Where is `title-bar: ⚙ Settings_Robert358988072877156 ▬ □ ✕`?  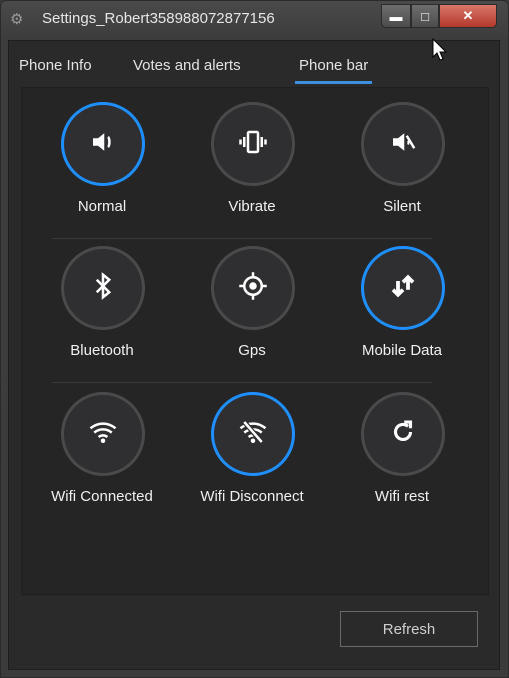
title-bar: ⚙ Settings_Robert358988072877156 ▬ □ ✕ is located at coordinates (254, 20).